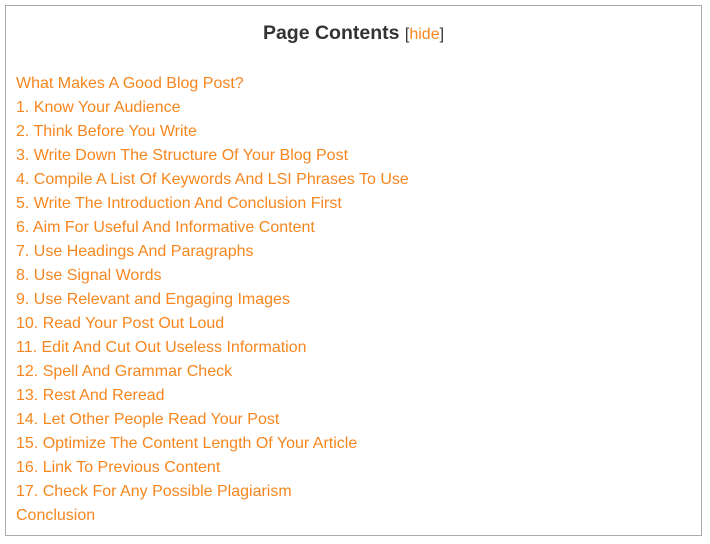 This screenshot has width=710, height=544. I want to click on toc-link-9: 9. Use Relevant and Engaging Images, so click(153, 299).